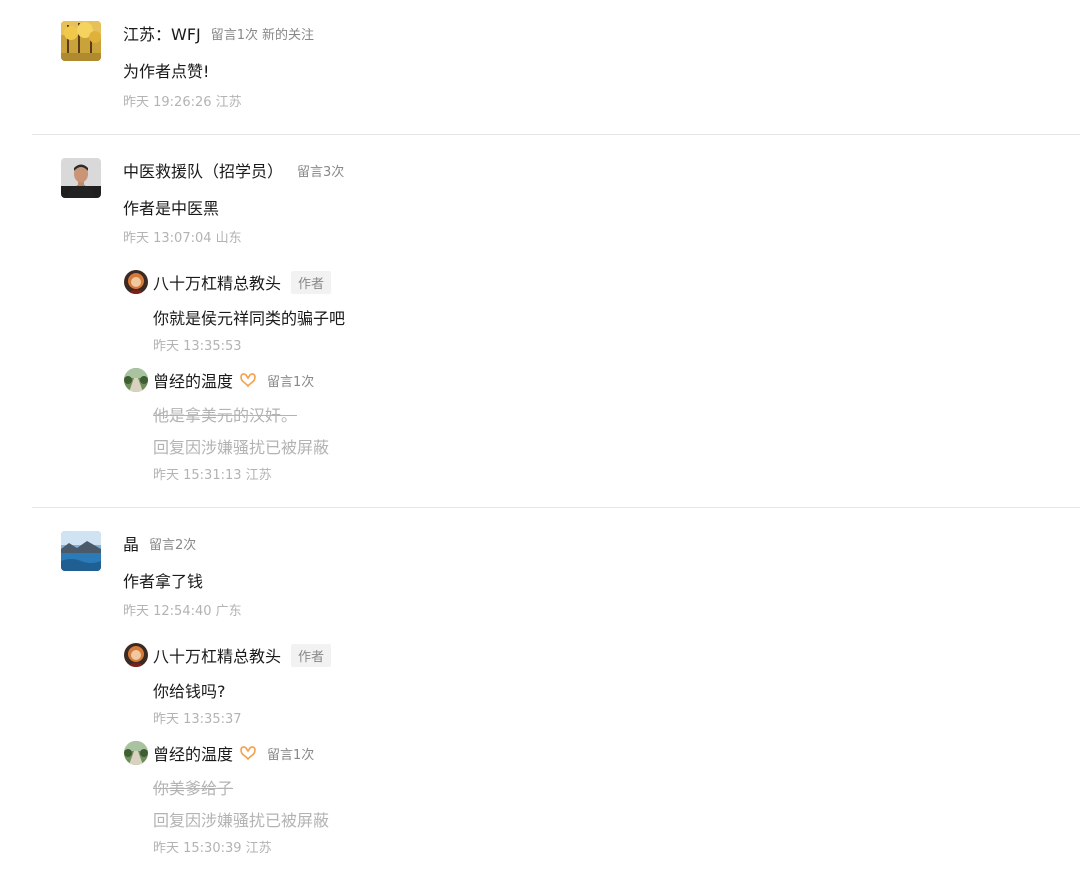  Describe the element at coordinates (203, 170) in the screenshot. I see `commenter-name: 中医救援队（招学员）` at that location.